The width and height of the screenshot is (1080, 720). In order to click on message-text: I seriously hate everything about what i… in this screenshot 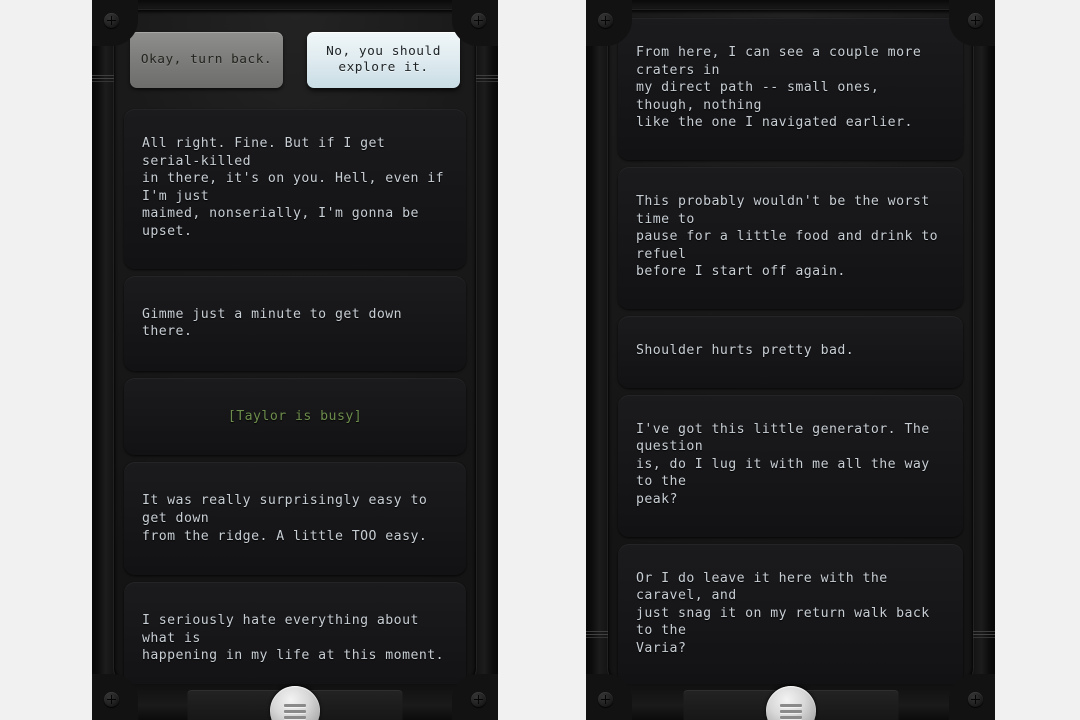, I will do `click(293, 638)`.